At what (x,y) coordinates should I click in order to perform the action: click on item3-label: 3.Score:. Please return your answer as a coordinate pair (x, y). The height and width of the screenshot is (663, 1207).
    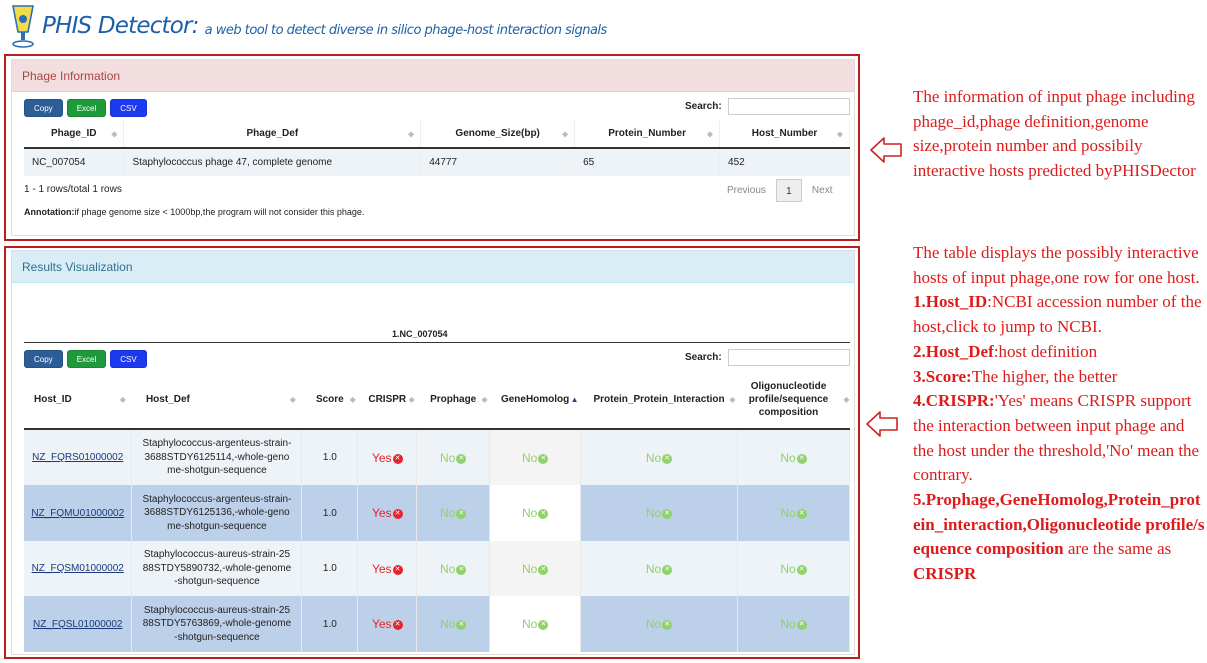
    Looking at the image, I should click on (942, 376).